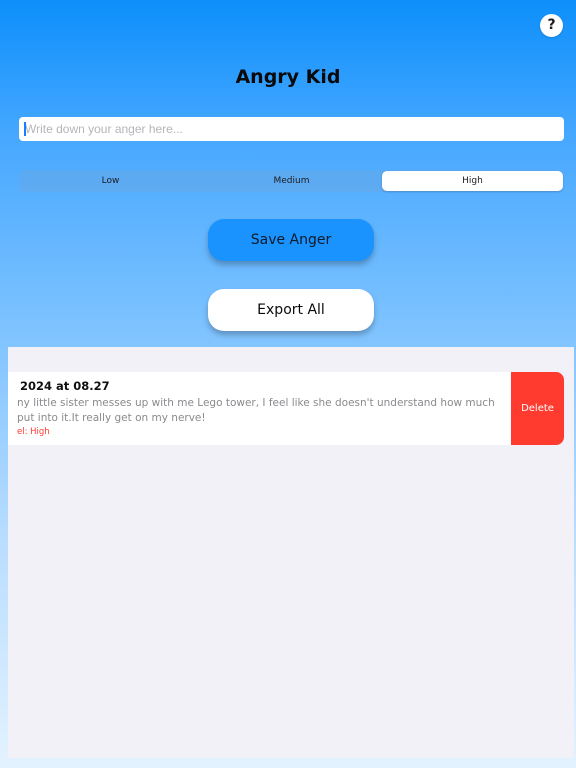 This screenshot has width=576, height=768. Describe the element at coordinates (537, 408) in the screenshot. I see `delete-button: Delete` at that location.